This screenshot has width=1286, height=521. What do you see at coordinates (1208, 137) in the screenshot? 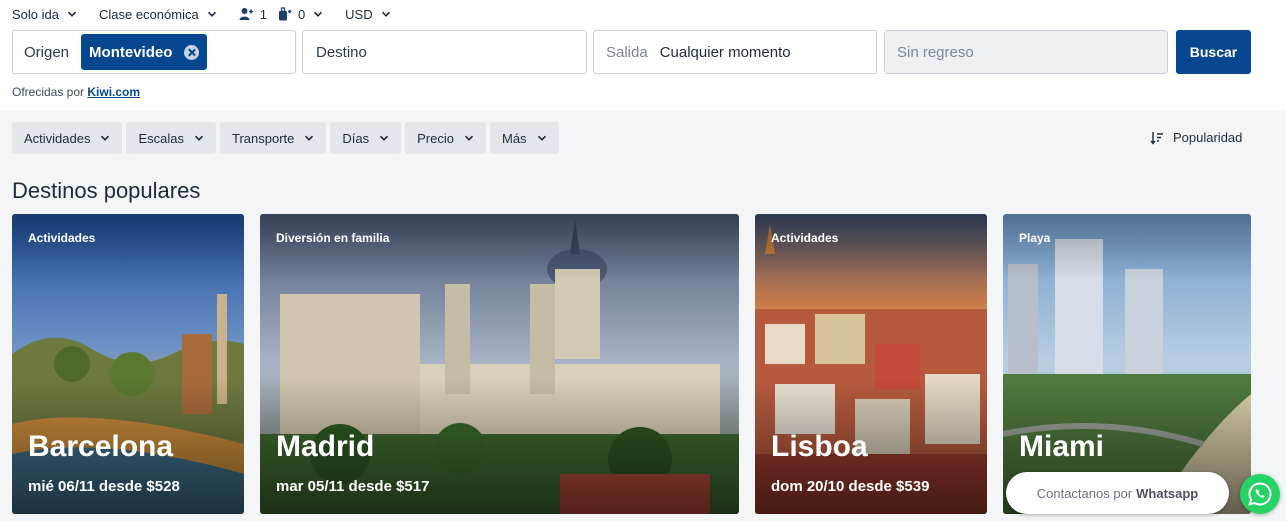
I see `sort-label: Popularidad` at bounding box center [1208, 137].